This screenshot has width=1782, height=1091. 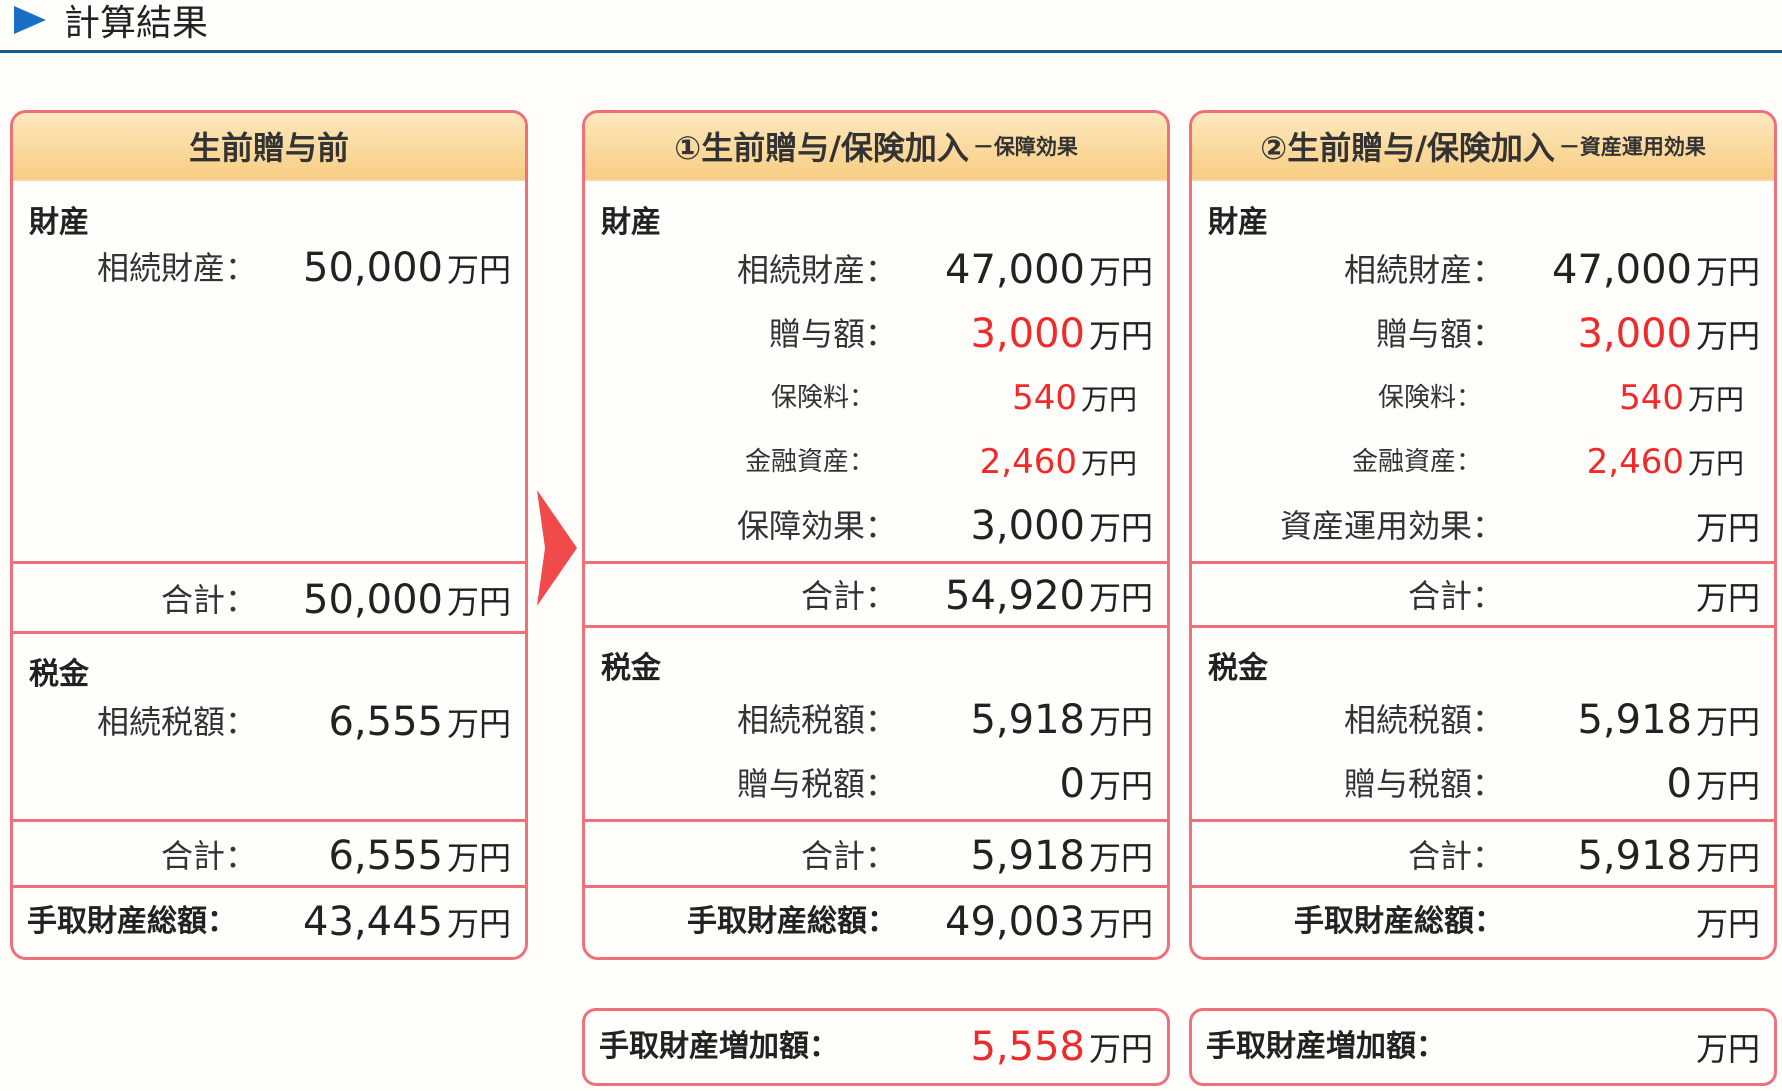 What do you see at coordinates (557, 548) in the screenshot?
I see `arrow-right-icon` at bounding box center [557, 548].